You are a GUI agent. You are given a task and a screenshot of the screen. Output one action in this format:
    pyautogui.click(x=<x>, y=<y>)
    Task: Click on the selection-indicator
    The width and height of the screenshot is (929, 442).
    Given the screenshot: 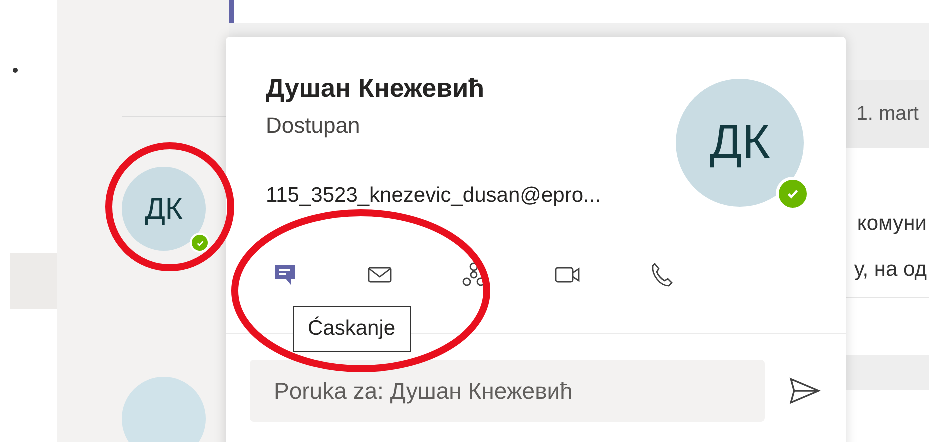 What is the action you would take?
    pyautogui.click(x=231, y=11)
    